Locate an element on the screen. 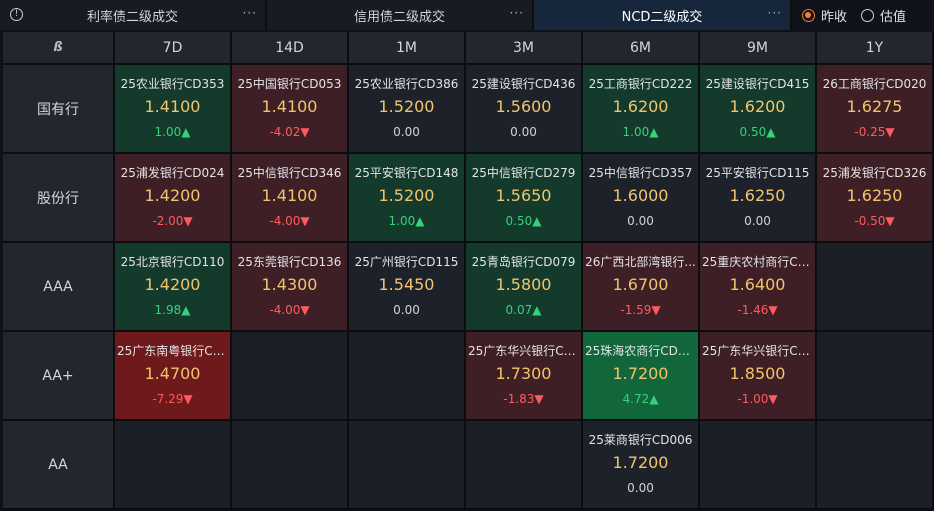 The height and width of the screenshot is (511, 934). change-value: -1.46▼ is located at coordinates (757, 310).